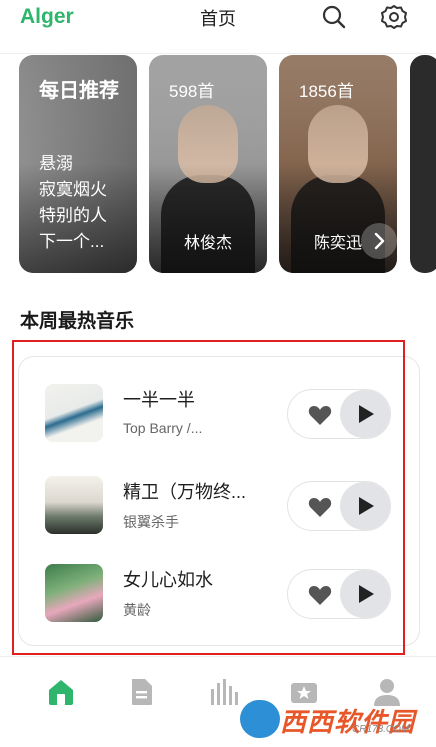 Image resolution: width=436 pixels, height=747 pixels. Describe the element at coordinates (73, 215) in the screenshot. I see `daily-song: 特别的人` at that location.